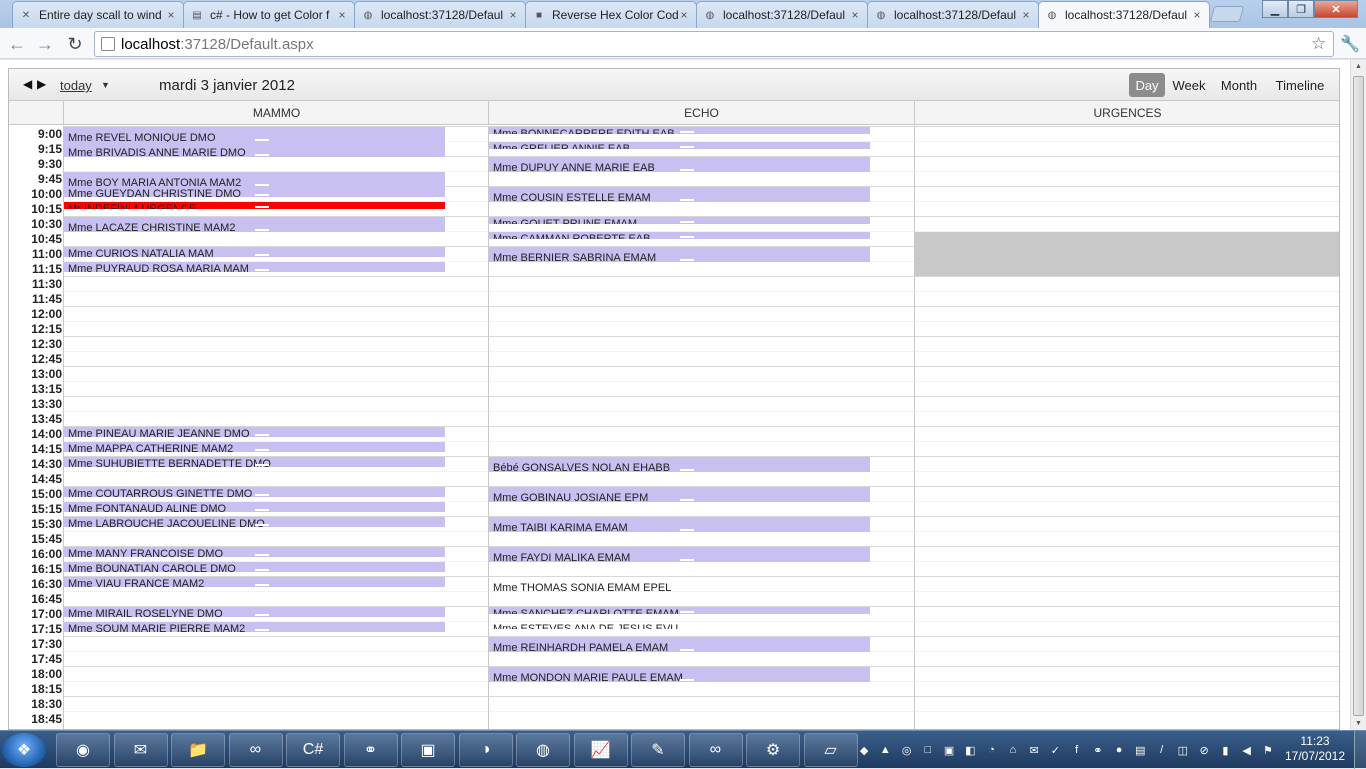  Describe the element at coordinates (1055, 750) in the screenshot. I see `tray-10-icon: ✓` at that location.